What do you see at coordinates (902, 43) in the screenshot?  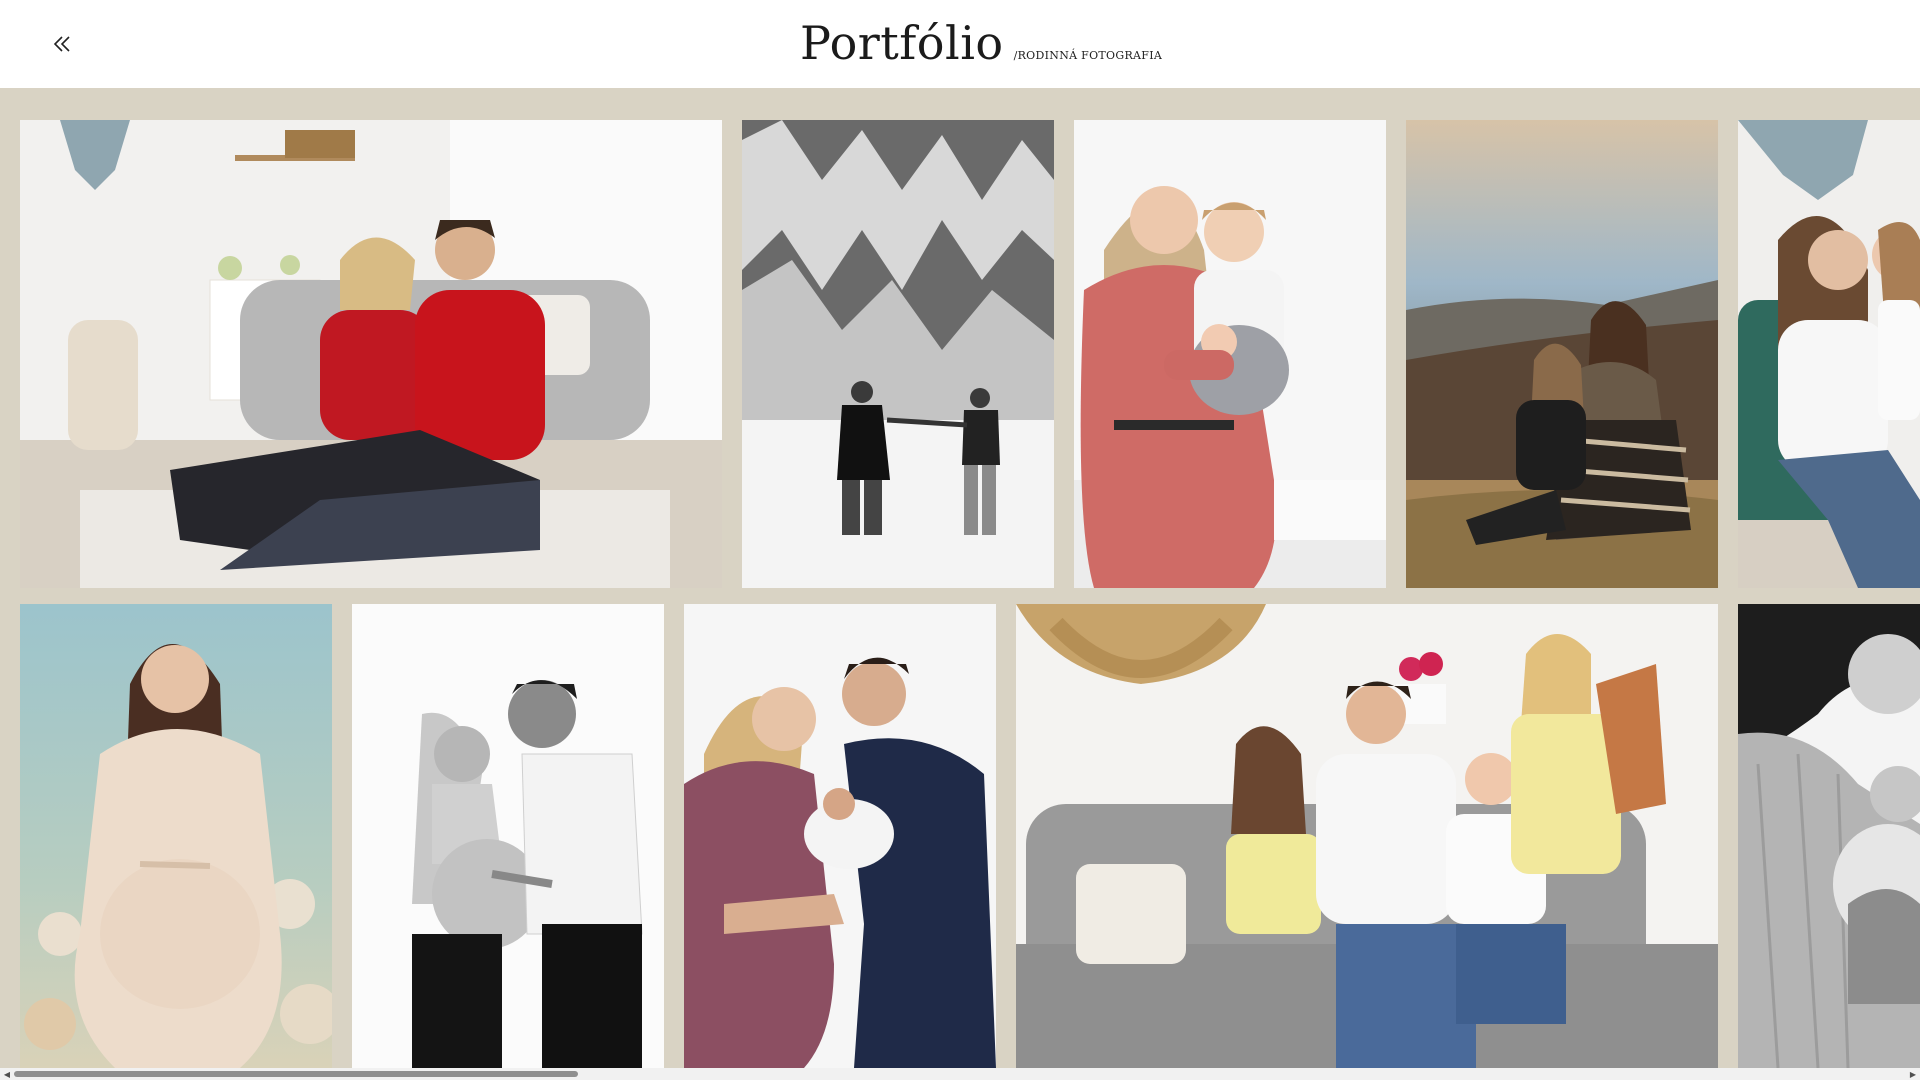 I see `page-title: Portfólio` at bounding box center [902, 43].